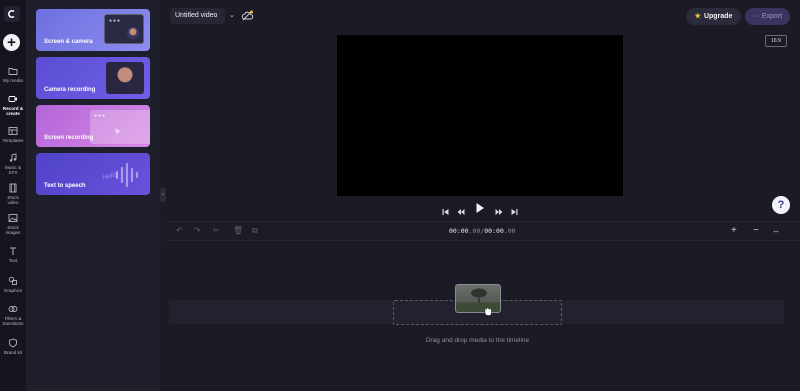 This screenshot has width=800, height=391. I want to click on delete-icon: 🗑, so click(238, 231).